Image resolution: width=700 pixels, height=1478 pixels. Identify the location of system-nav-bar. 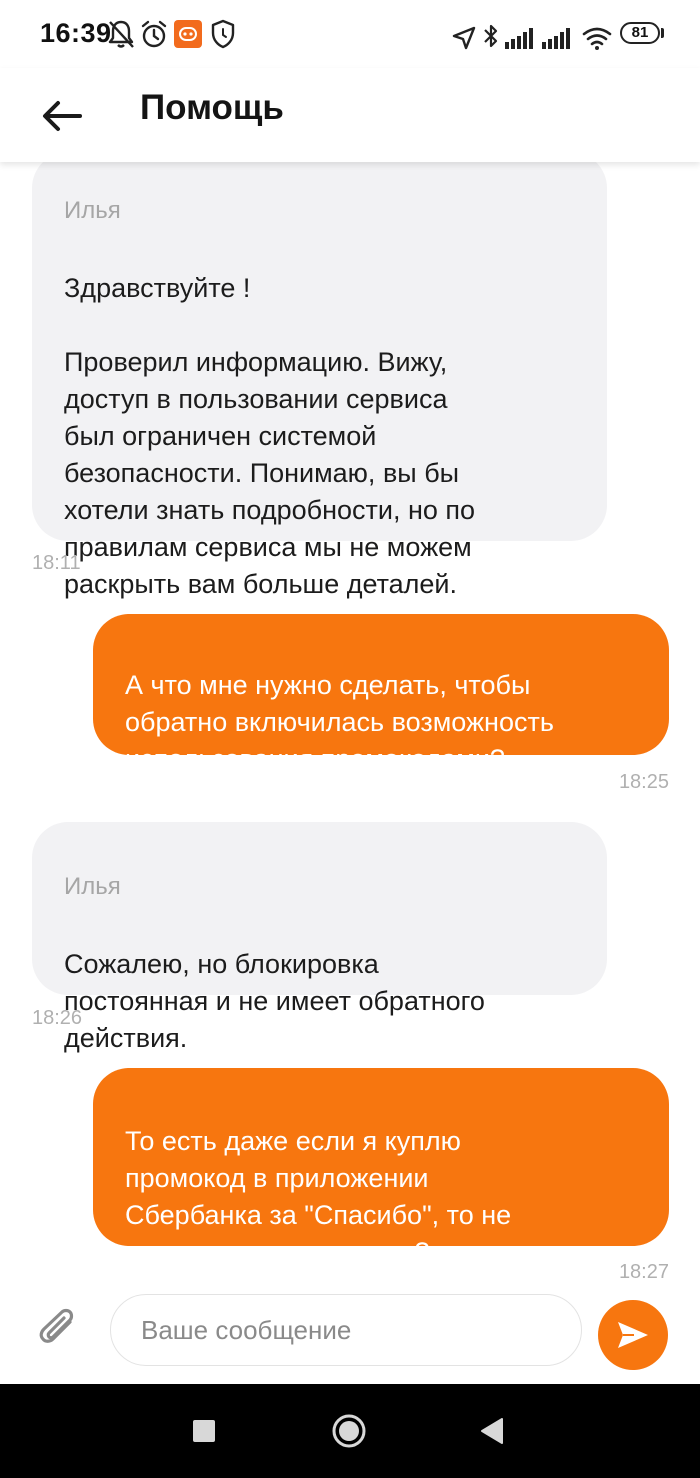
(350, 1431).